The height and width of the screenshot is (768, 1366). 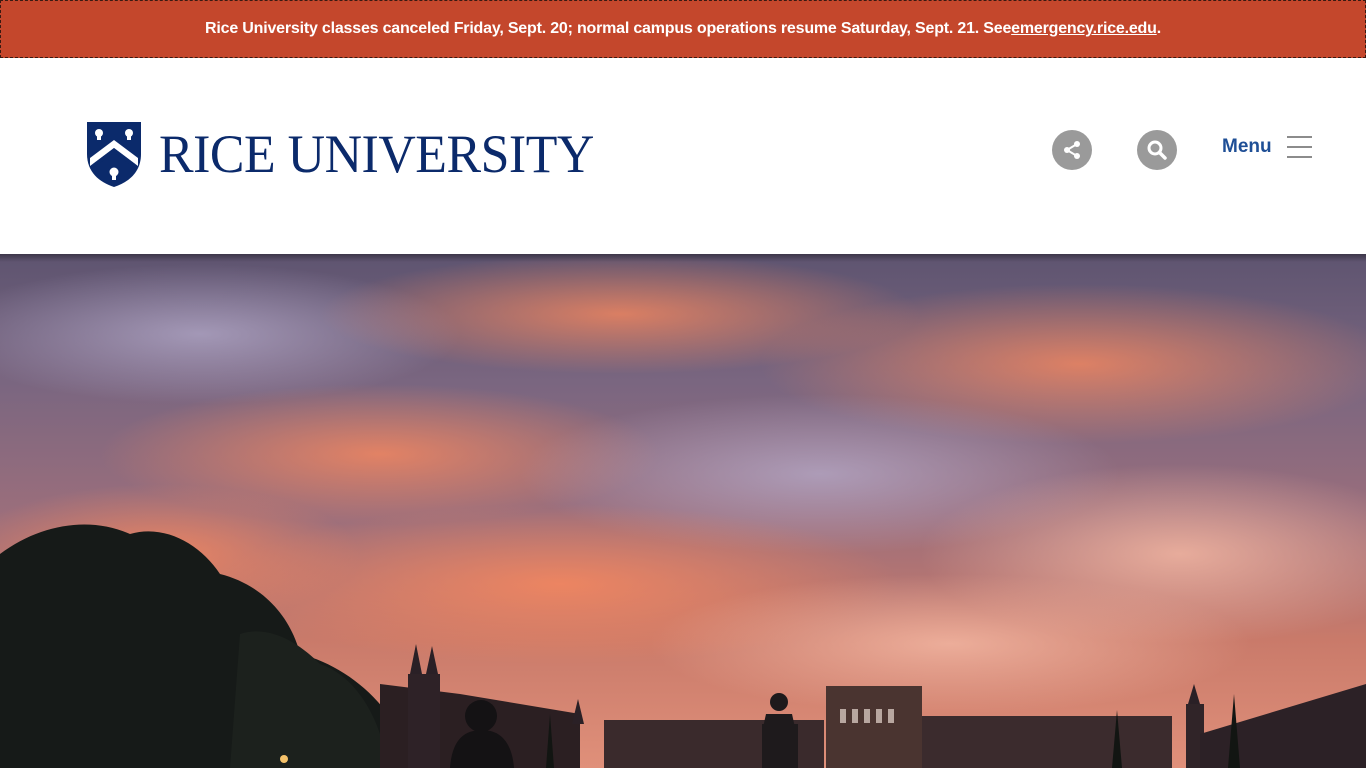 What do you see at coordinates (376, 154) in the screenshot?
I see `logo-wordmark: RICE UNIVERSITY` at bounding box center [376, 154].